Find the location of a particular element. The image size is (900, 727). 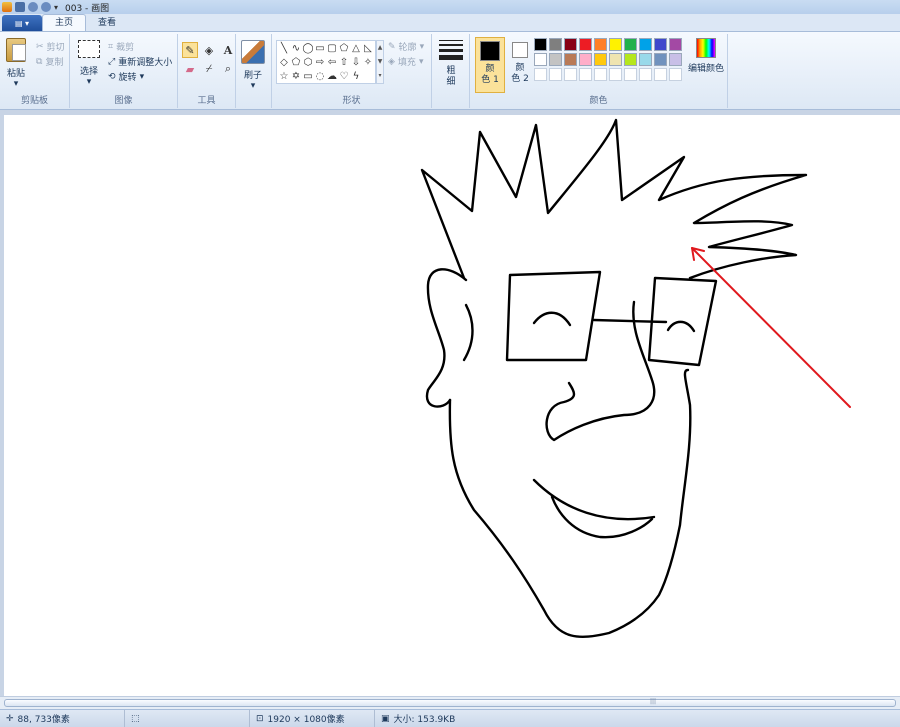

curve-shape-icon: ∿ is located at coordinates (296, 49).